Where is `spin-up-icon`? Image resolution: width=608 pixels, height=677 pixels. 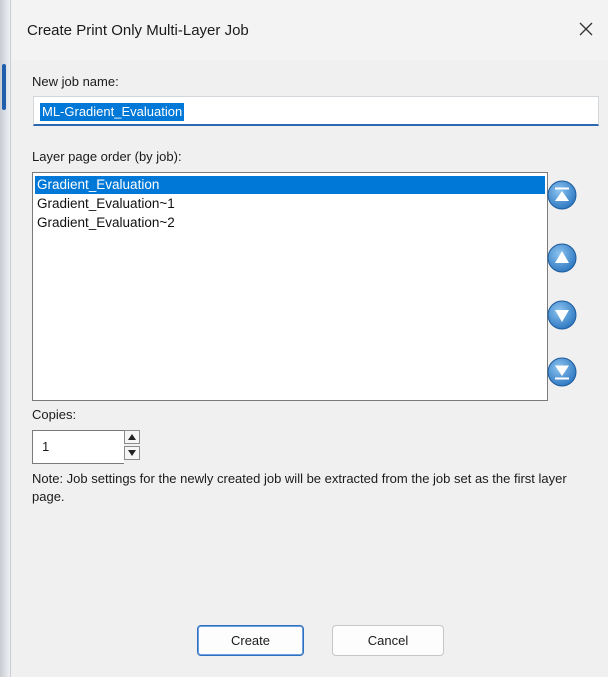 spin-up-icon is located at coordinates (132, 437).